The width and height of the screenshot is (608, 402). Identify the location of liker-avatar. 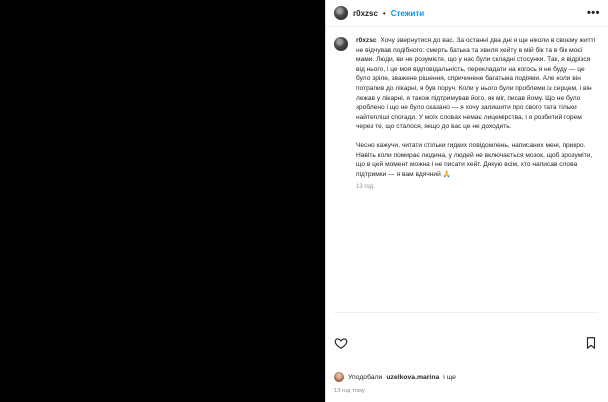
(339, 377).